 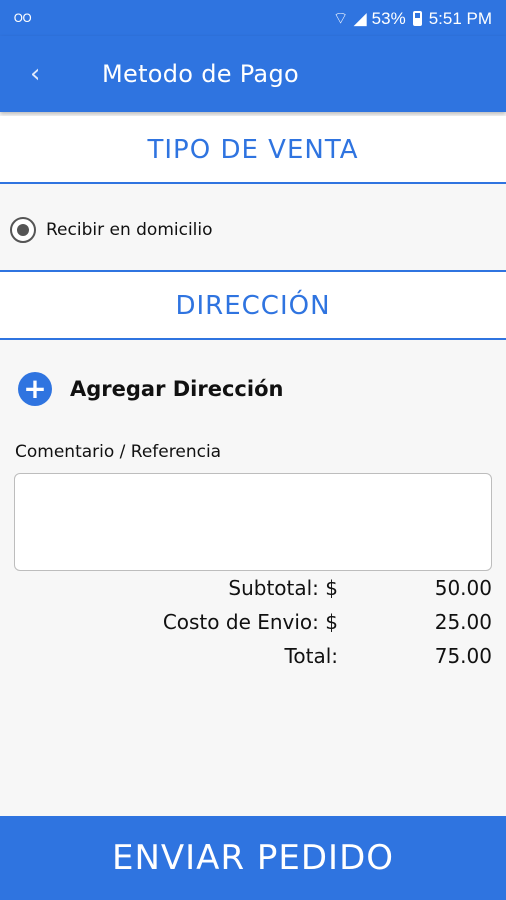 What do you see at coordinates (253, 858) in the screenshot?
I see `send-order-button: ENVIAR PEDIDO` at bounding box center [253, 858].